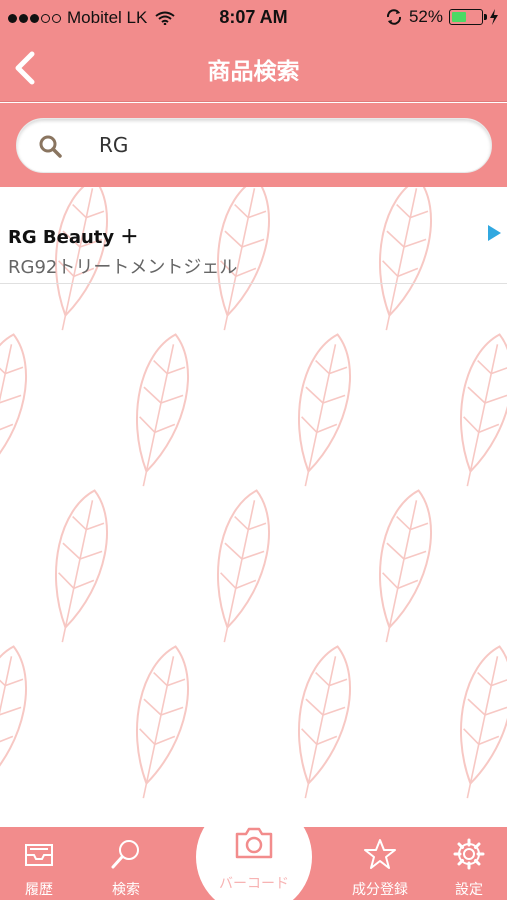 The image size is (507, 900). I want to click on tab-settings: 設定, so click(469, 863).